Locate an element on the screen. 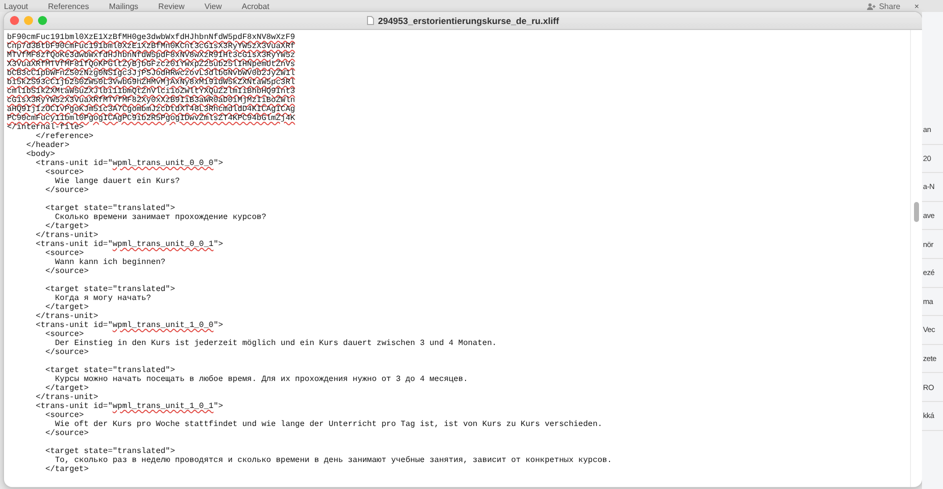 Image resolution: width=943 pixels, height=489 pixels. code-line: bi5kZS93cC1jb250ZW50L3VwbG9hZHMvMjAxNy8xMi91dW5kZXNtaW5pc3Rl is located at coordinates (151, 82).